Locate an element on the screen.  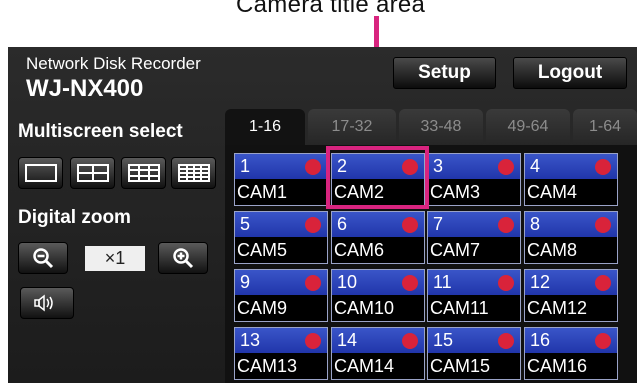
sixteen-screen-icon is located at coordinates (193, 173).